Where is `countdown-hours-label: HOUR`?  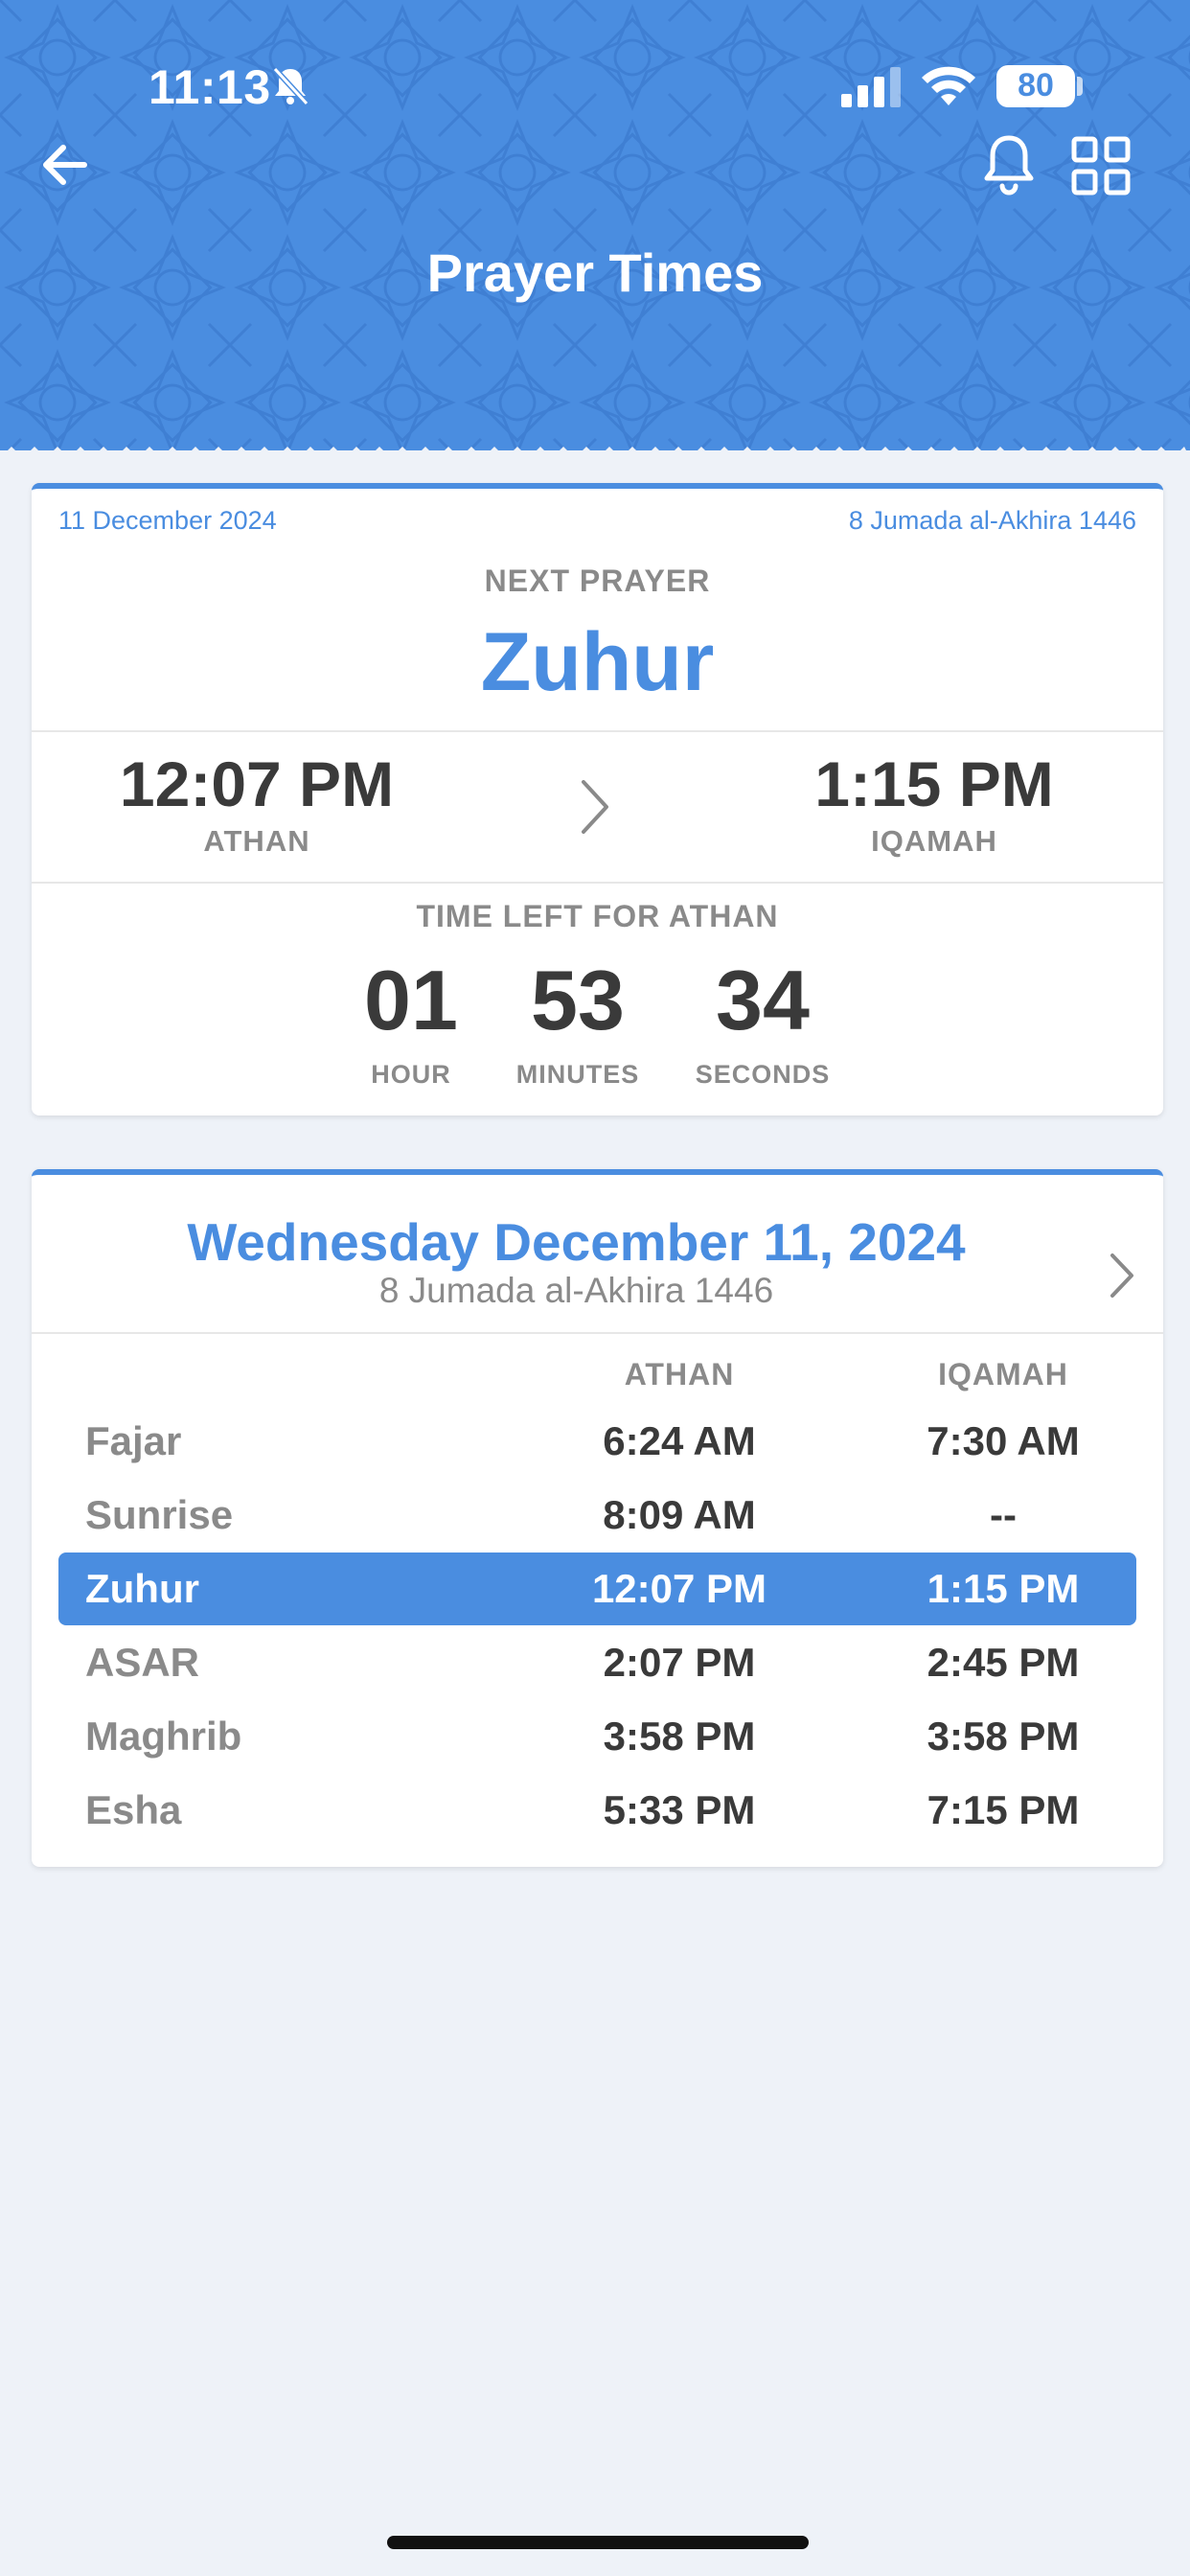 countdown-hours-label: HOUR is located at coordinates (411, 1074).